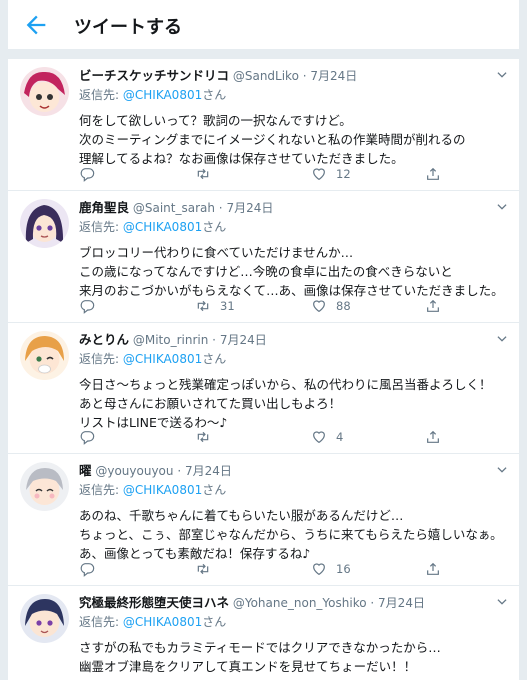  Describe the element at coordinates (284, 208) in the screenshot. I see `tweet-meta: 鹿角聖良 @Saint_sarah · 7月24日` at that location.